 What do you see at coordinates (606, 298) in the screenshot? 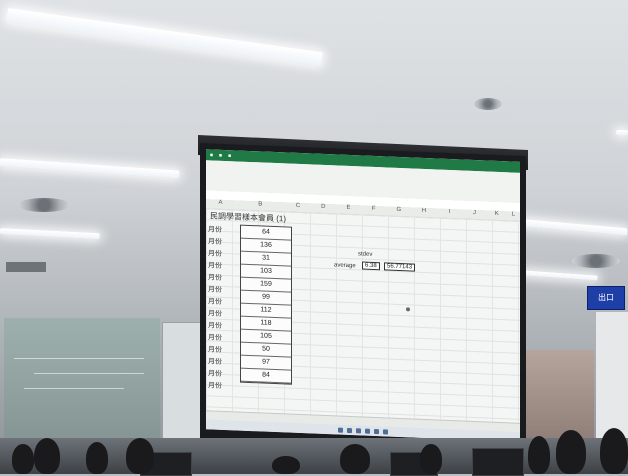
I see `exit-sign: 出口` at bounding box center [606, 298].